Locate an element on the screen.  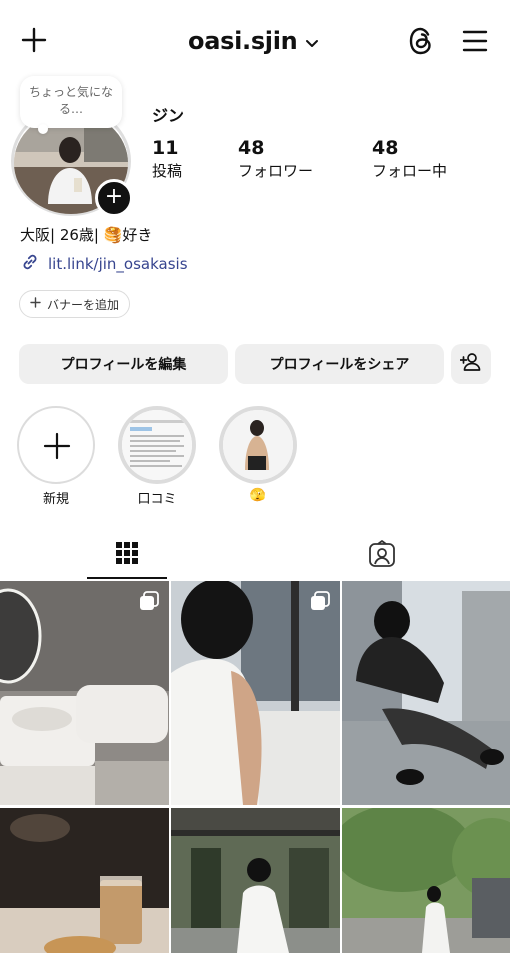
add-story-button: + is located at coordinates (114, 198).